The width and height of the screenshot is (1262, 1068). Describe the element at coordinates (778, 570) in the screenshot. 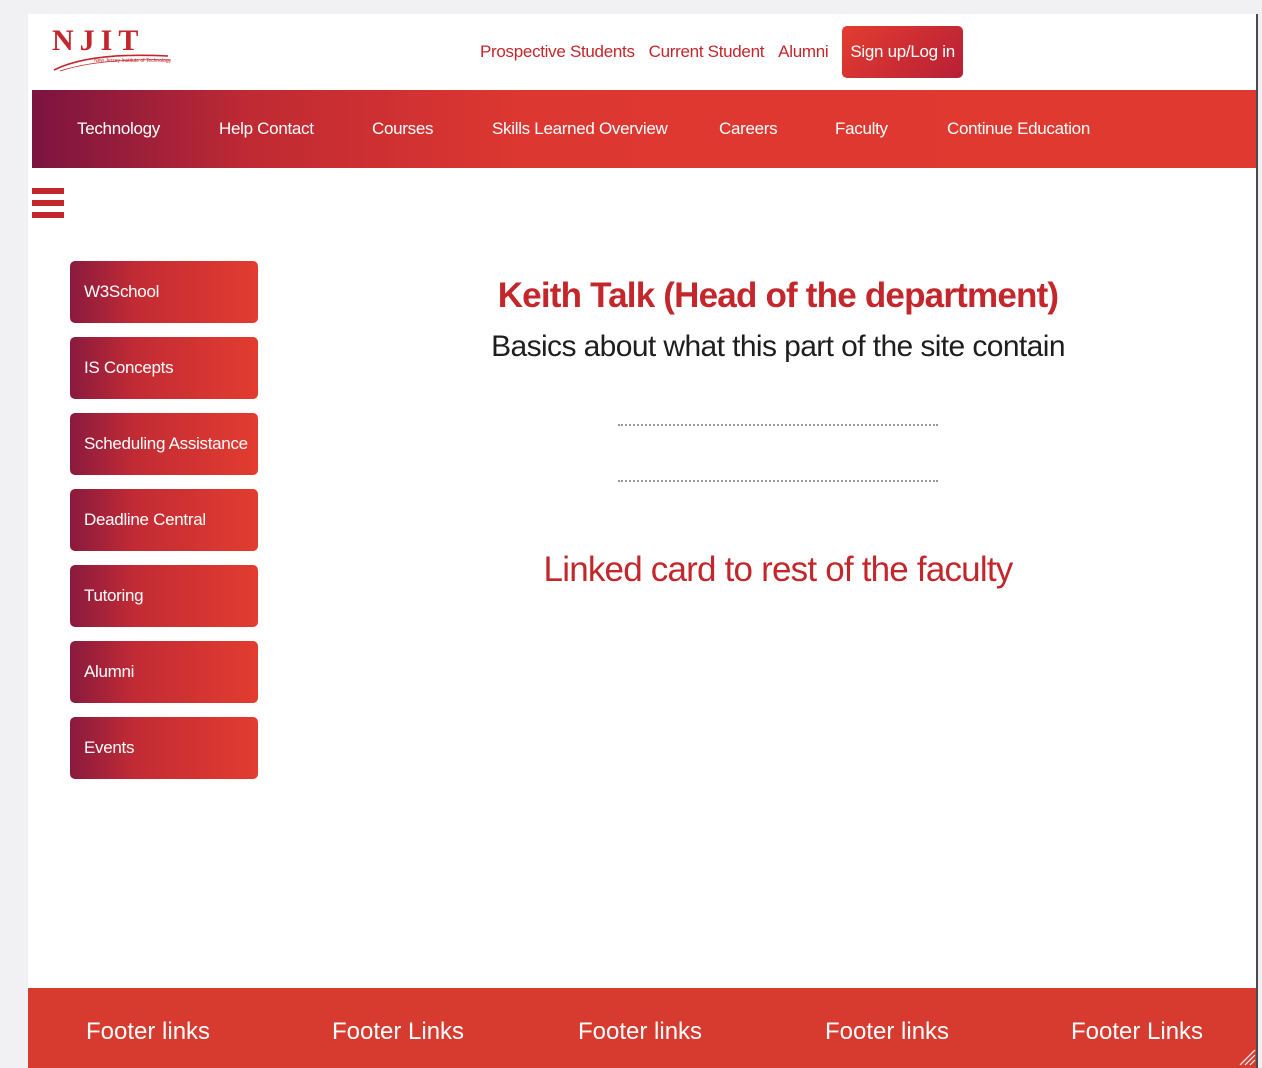

I see `linked-faculty-card: Linked card to rest of the faculty` at that location.